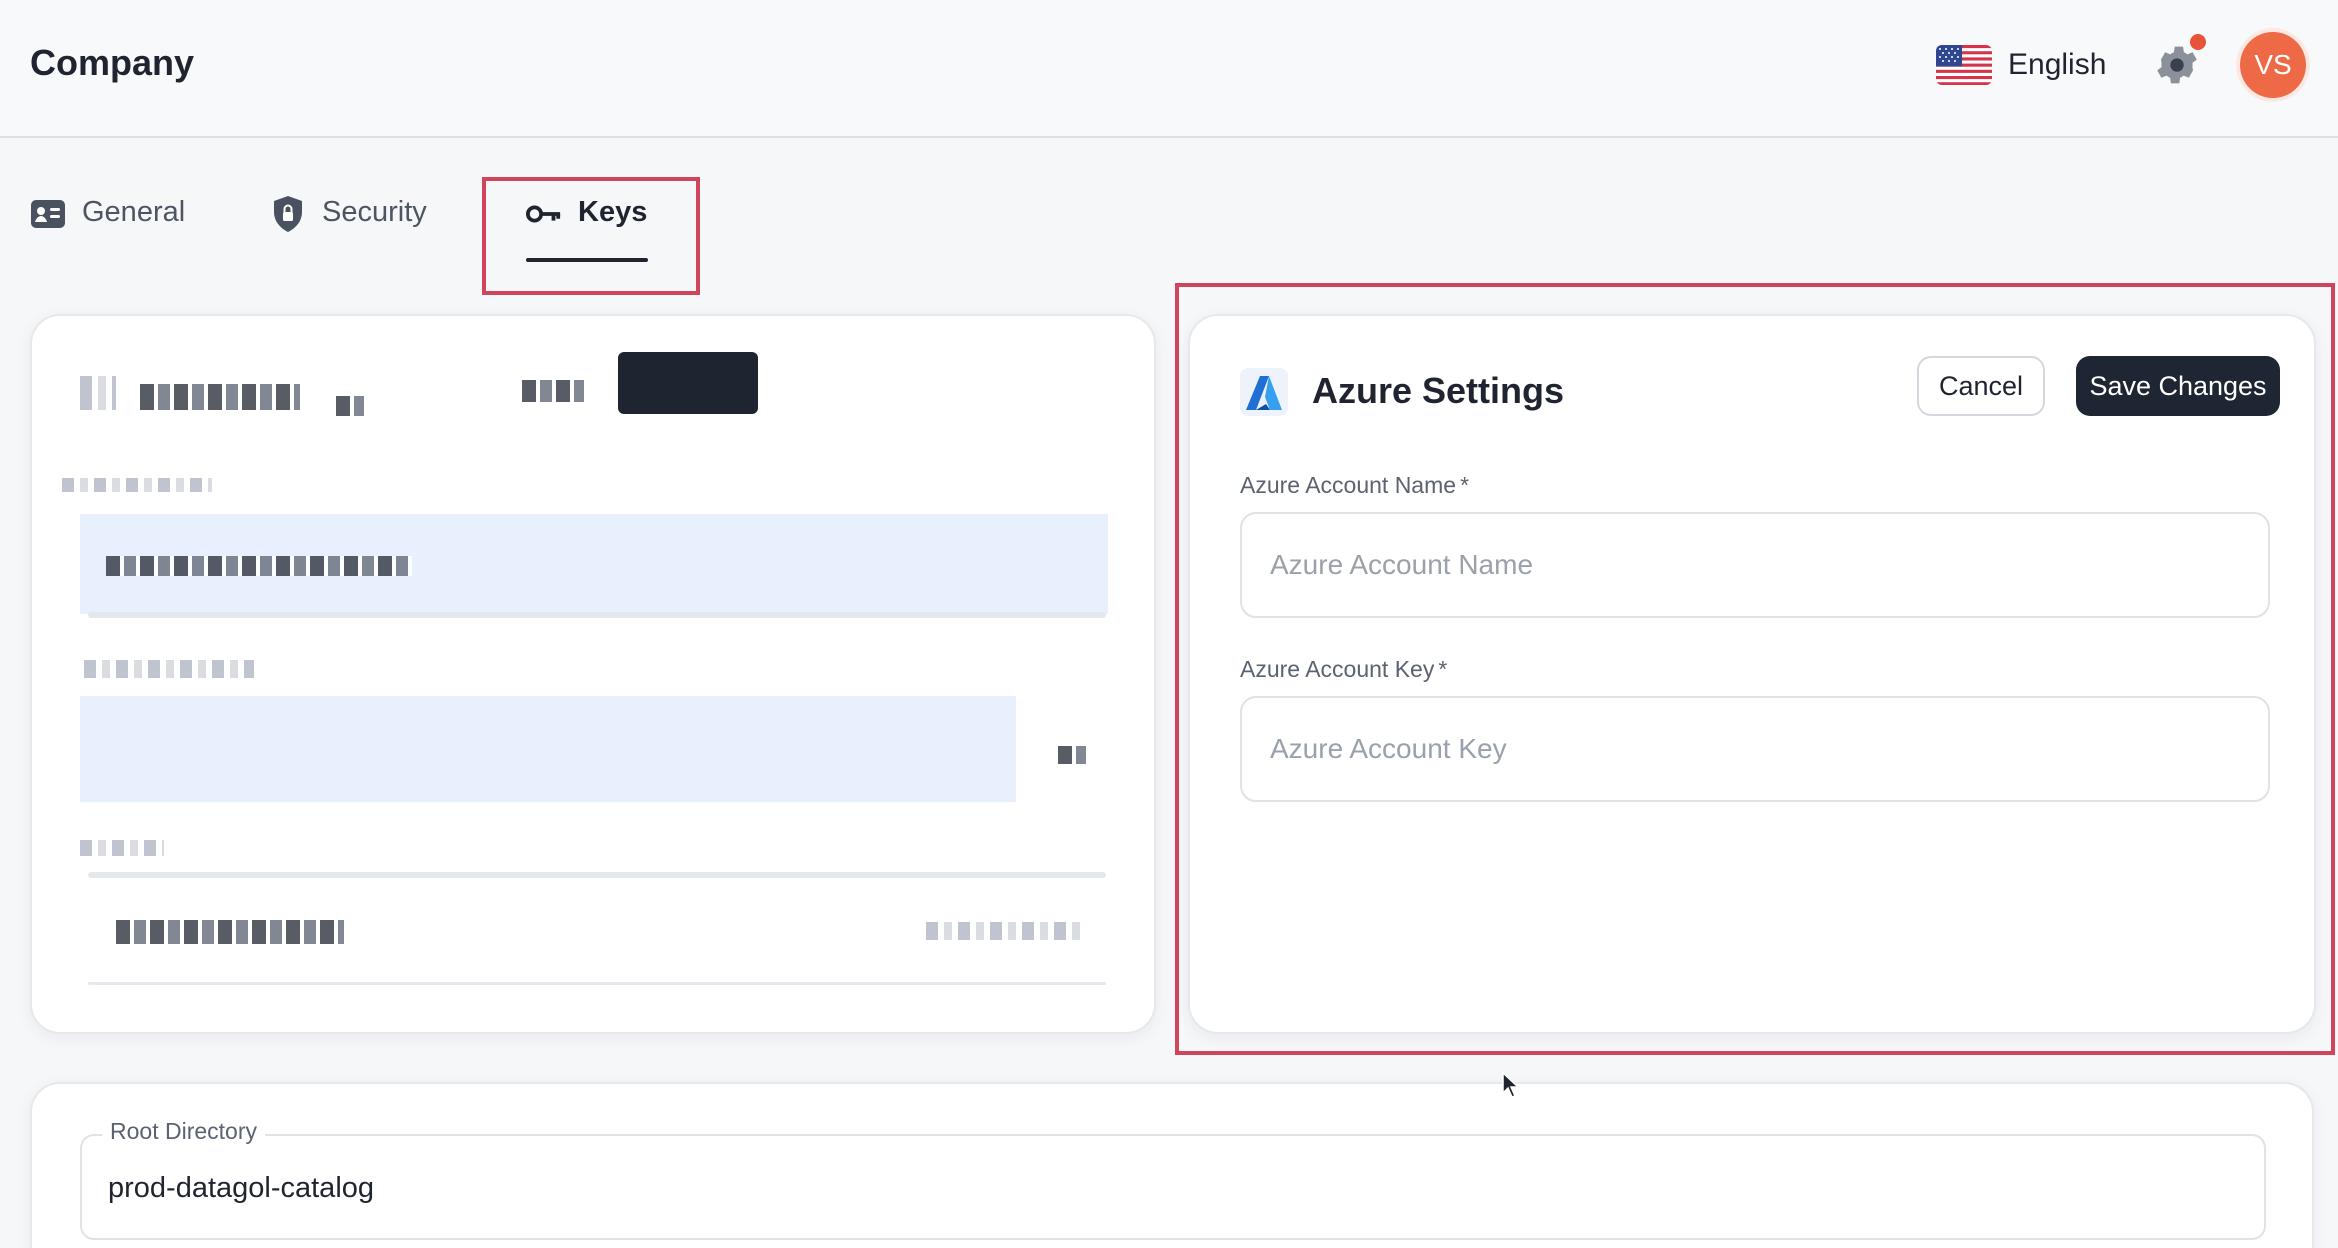  What do you see at coordinates (688, 383) in the screenshot?
I see `redacted-action-button` at bounding box center [688, 383].